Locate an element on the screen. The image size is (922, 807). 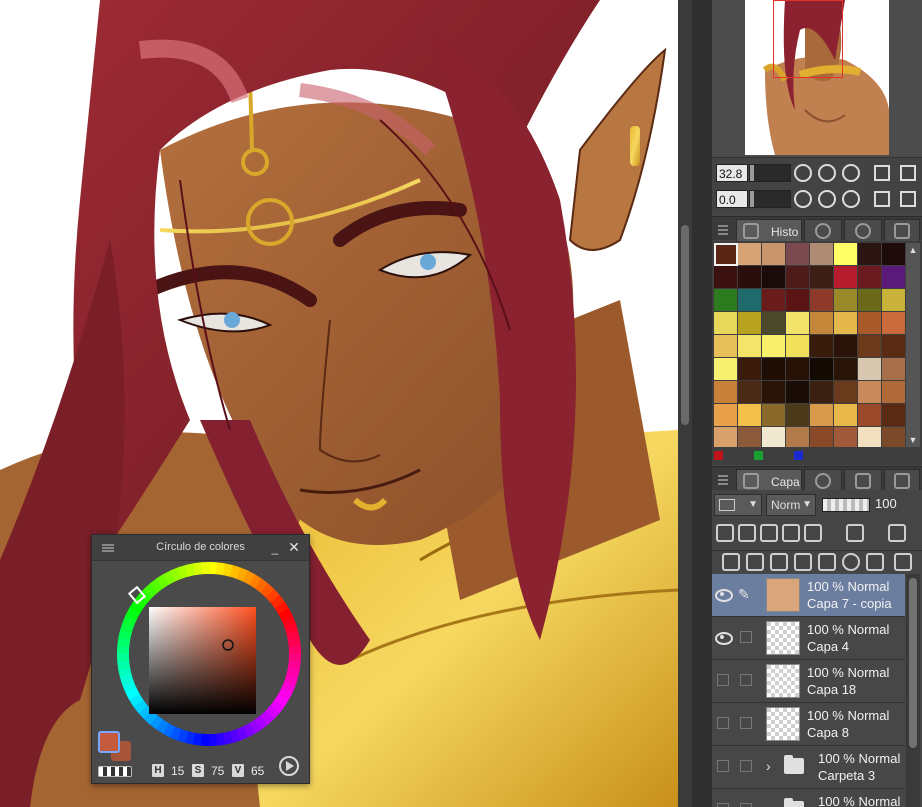
scroll-up-icon: ▲ is located at coordinates (913, 250).